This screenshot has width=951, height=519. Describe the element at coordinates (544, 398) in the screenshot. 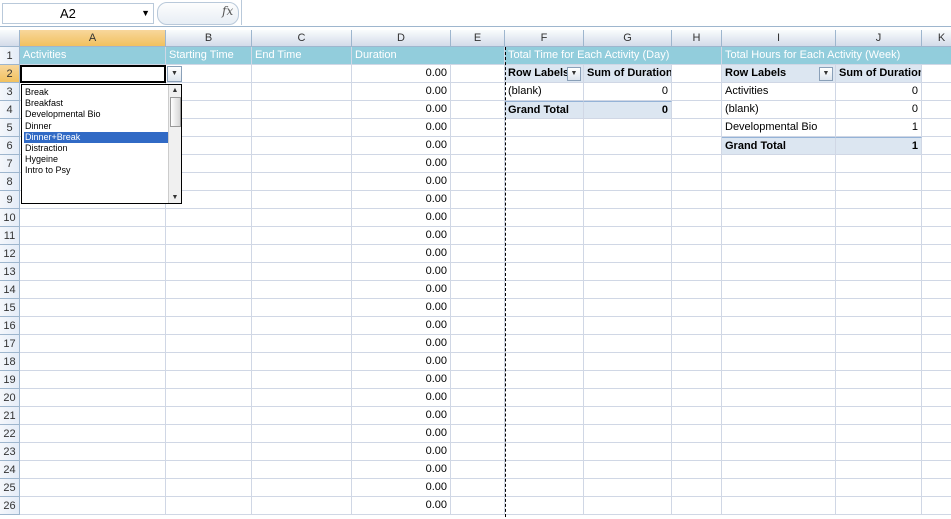

I see `cell-f20` at that location.